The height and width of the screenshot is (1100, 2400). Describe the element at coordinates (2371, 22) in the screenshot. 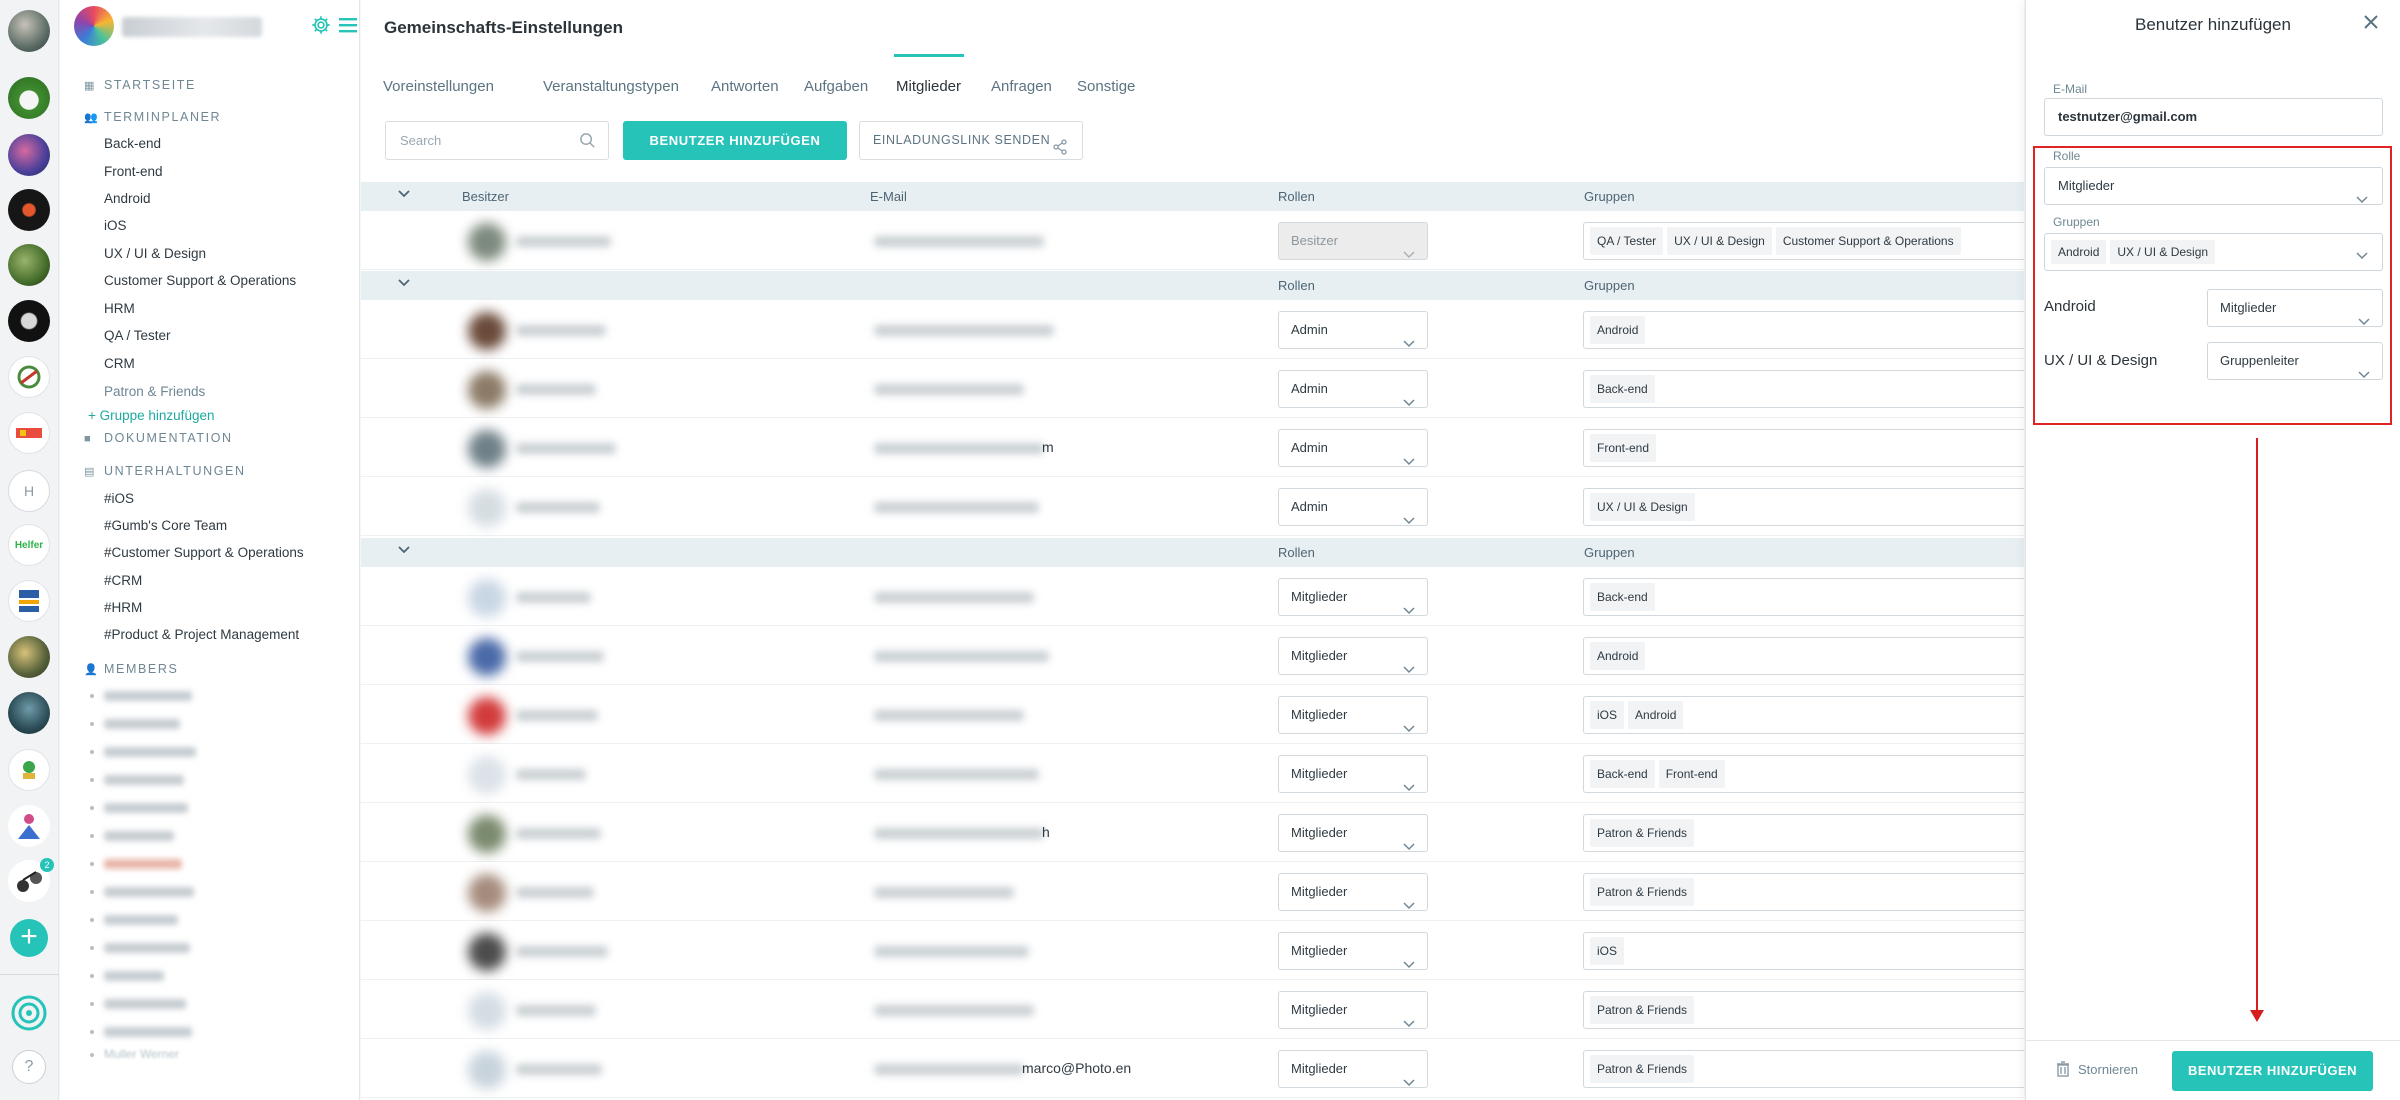

I see `close-icon` at that location.